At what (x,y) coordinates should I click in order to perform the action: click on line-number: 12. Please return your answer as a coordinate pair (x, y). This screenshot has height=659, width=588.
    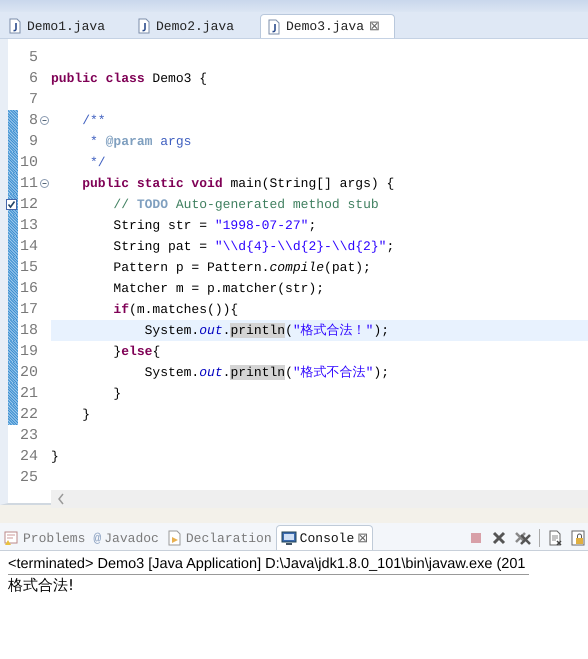
    Looking at the image, I should click on (28, 205).